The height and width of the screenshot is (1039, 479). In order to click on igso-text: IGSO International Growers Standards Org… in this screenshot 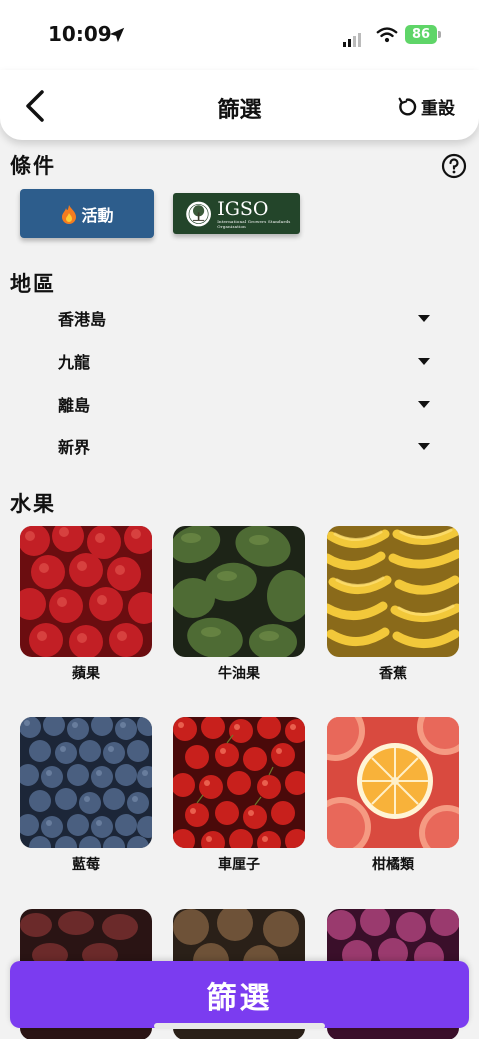, I will do `click(258, 214)`.